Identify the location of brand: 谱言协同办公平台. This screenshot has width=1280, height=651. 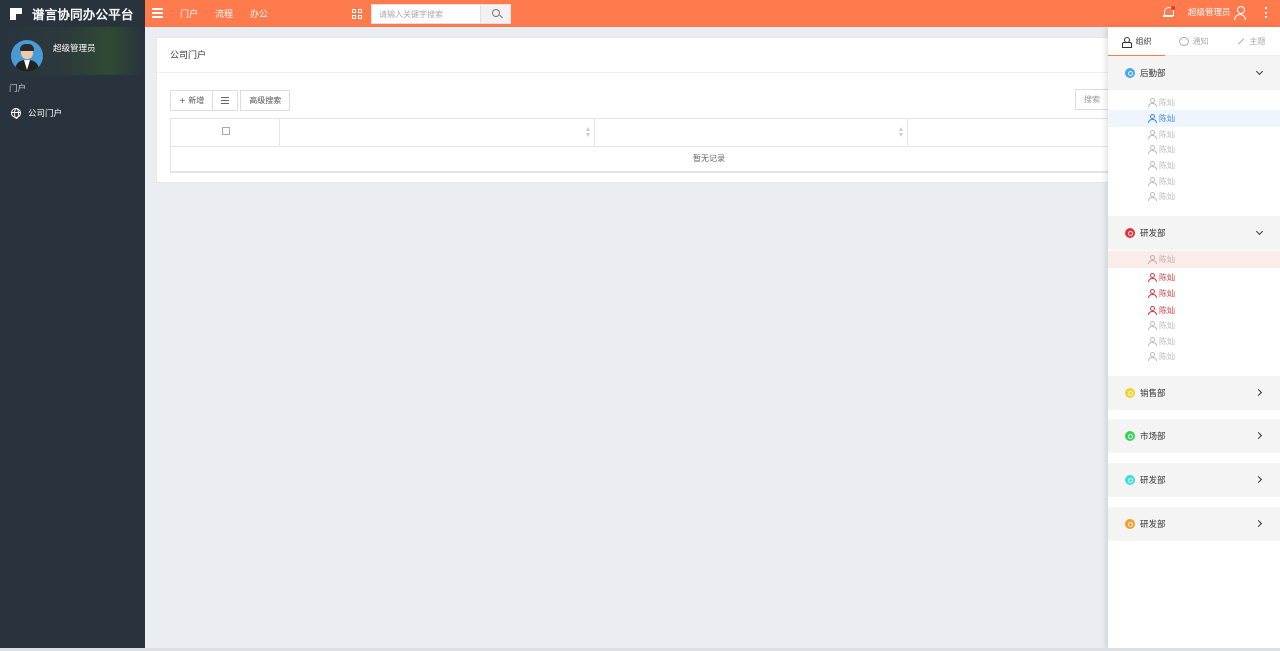
(72, 13).